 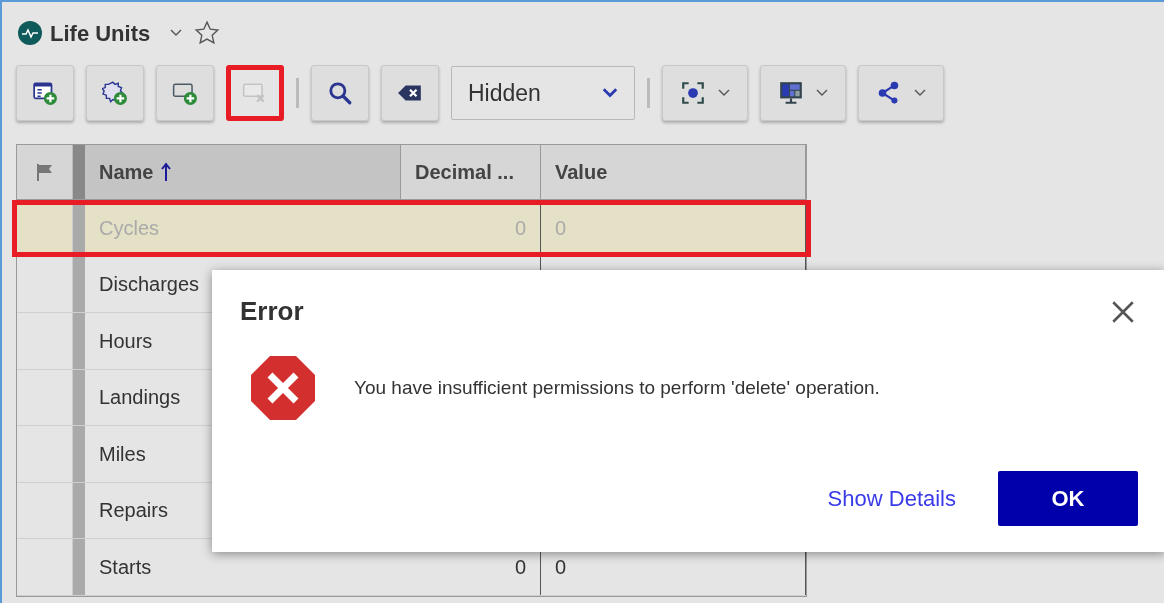 I want to click on table-cell-text: Repairs, so click(x=133, y=511).